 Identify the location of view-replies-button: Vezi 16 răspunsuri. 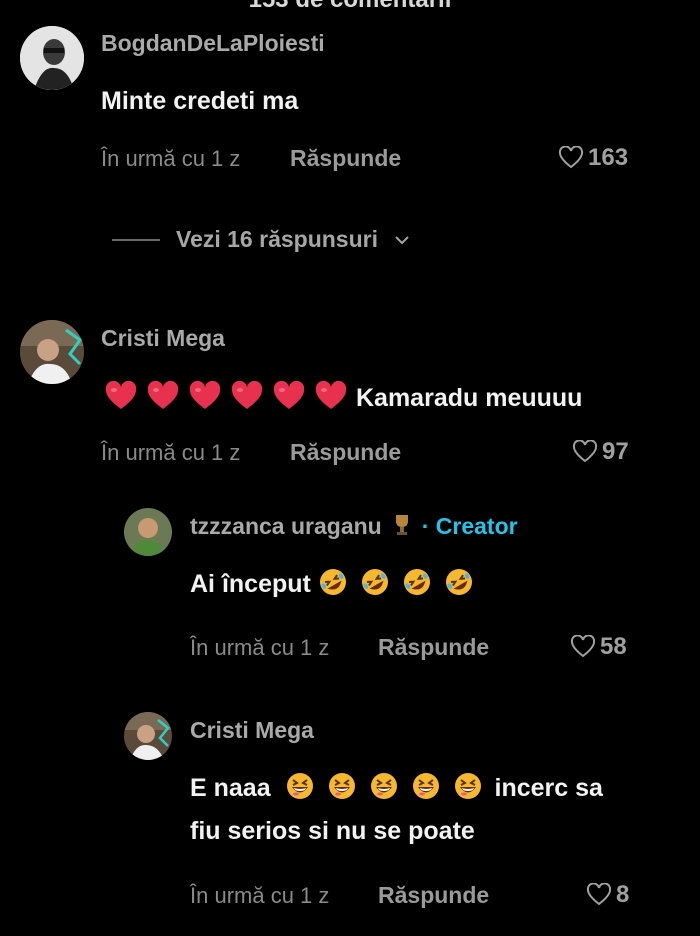
(261, 239).